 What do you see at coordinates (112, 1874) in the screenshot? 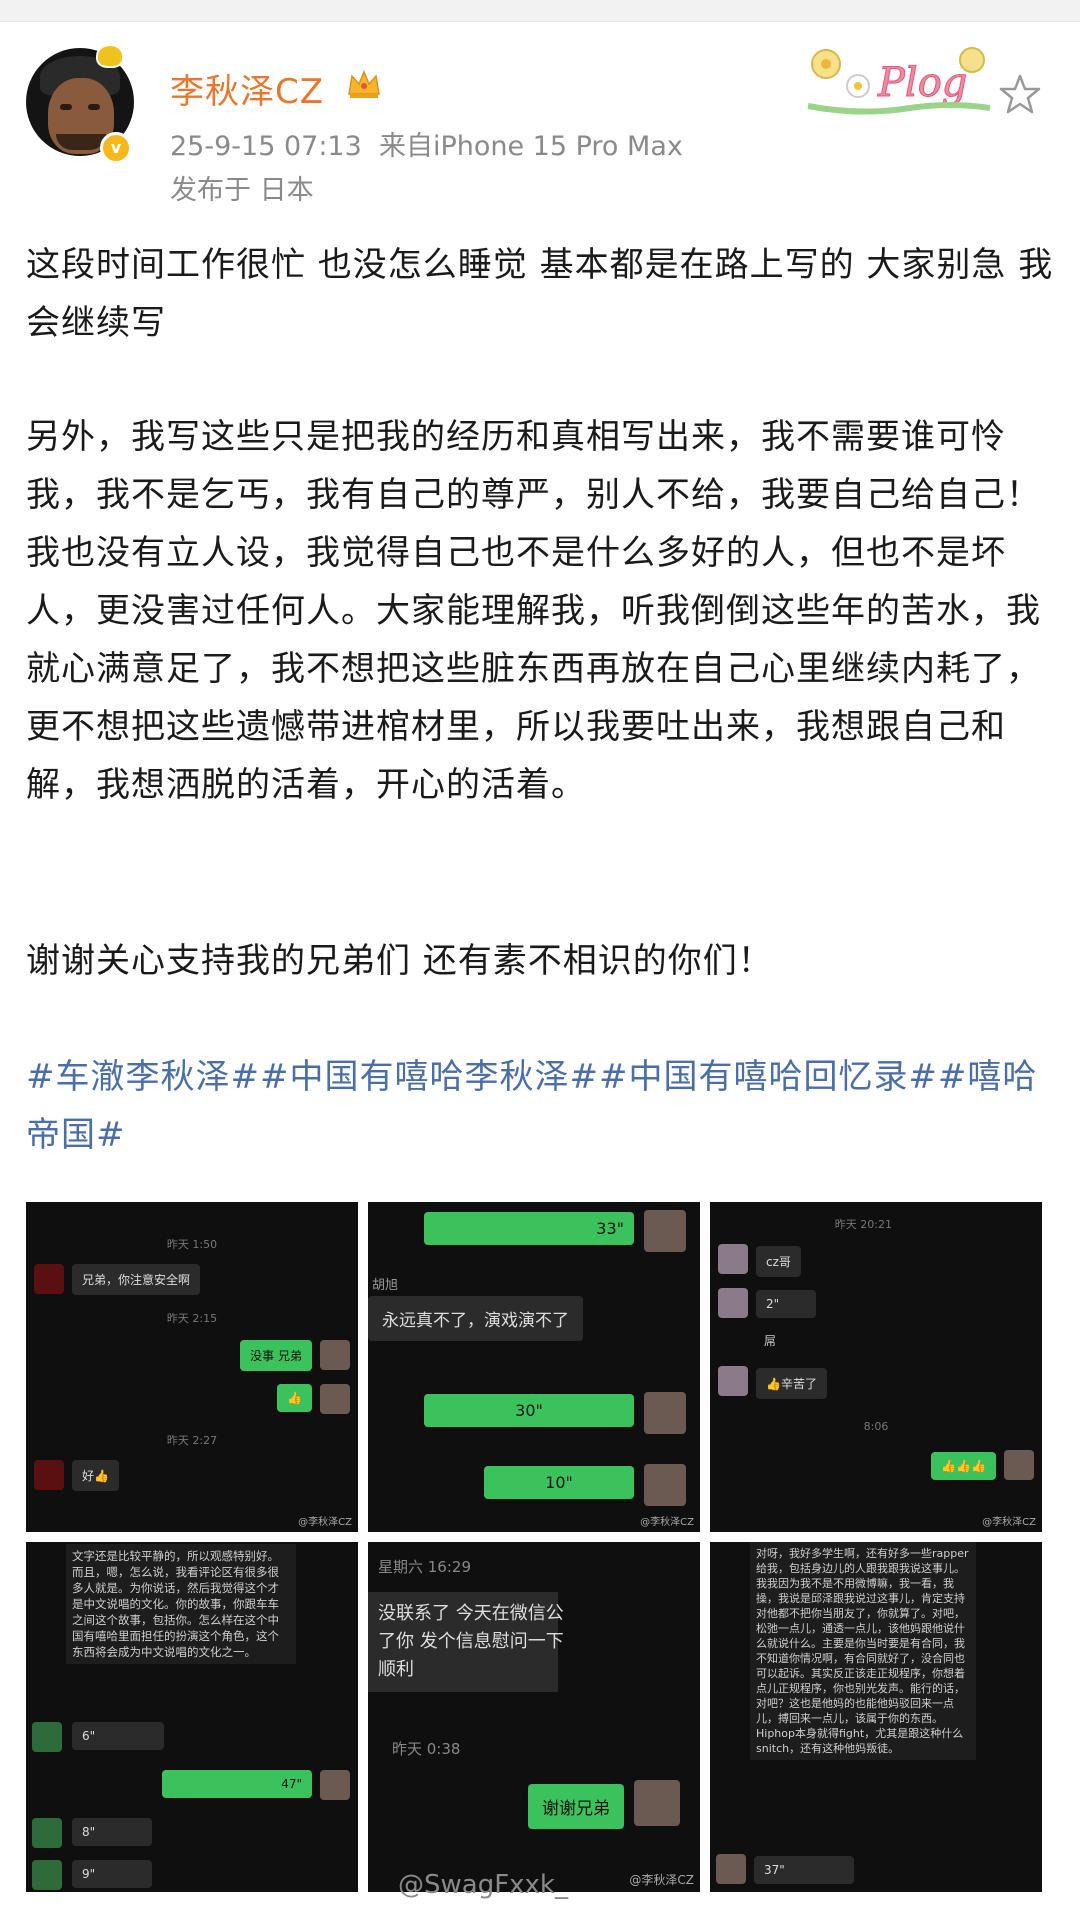
I see `voice-message: 9"` at bounding box center [112, 1874].